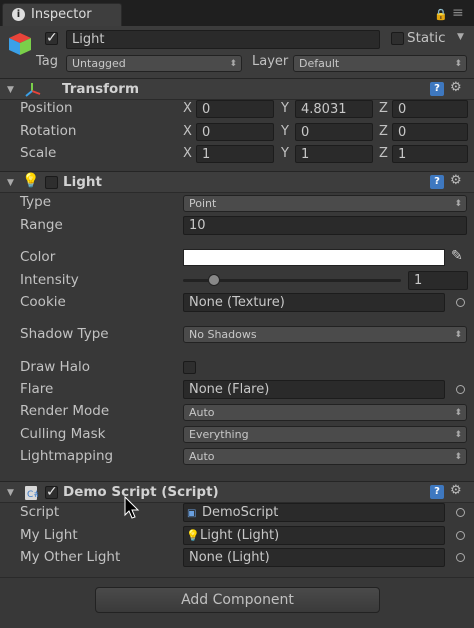 The width and height of the screenshot is (474, 628). Describe the element at coordinates (237, 182) in the screenshot. I see `light-header: ▼ 💡 Light ? ⚙` at that location.